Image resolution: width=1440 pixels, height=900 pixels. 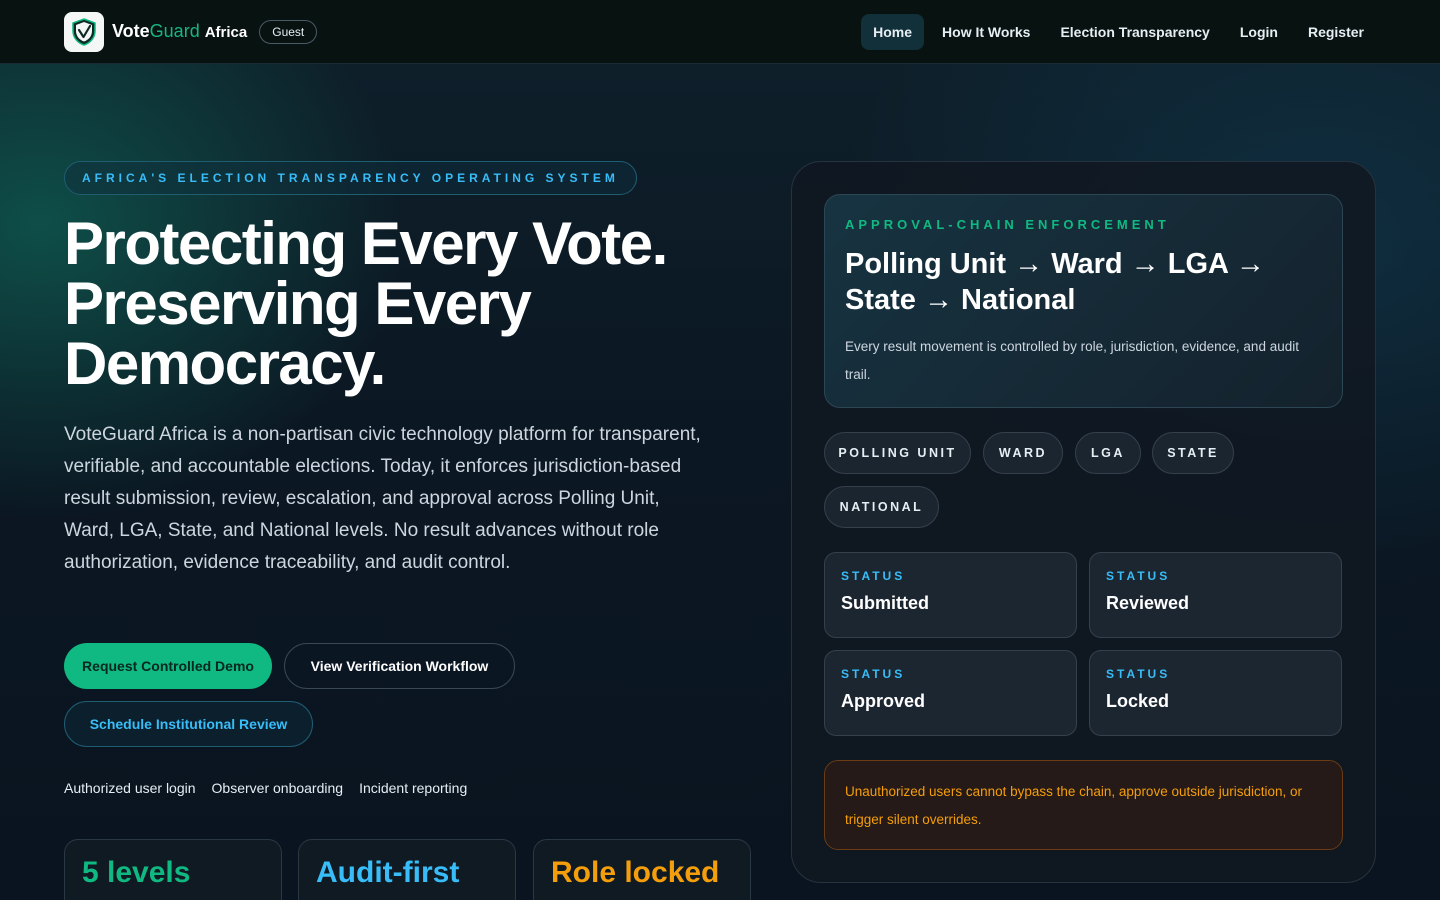 I want to click on chain-eyebrow: APPROVAL-CHAIN ENFORCEMENT, so click(x=1007, y=224).